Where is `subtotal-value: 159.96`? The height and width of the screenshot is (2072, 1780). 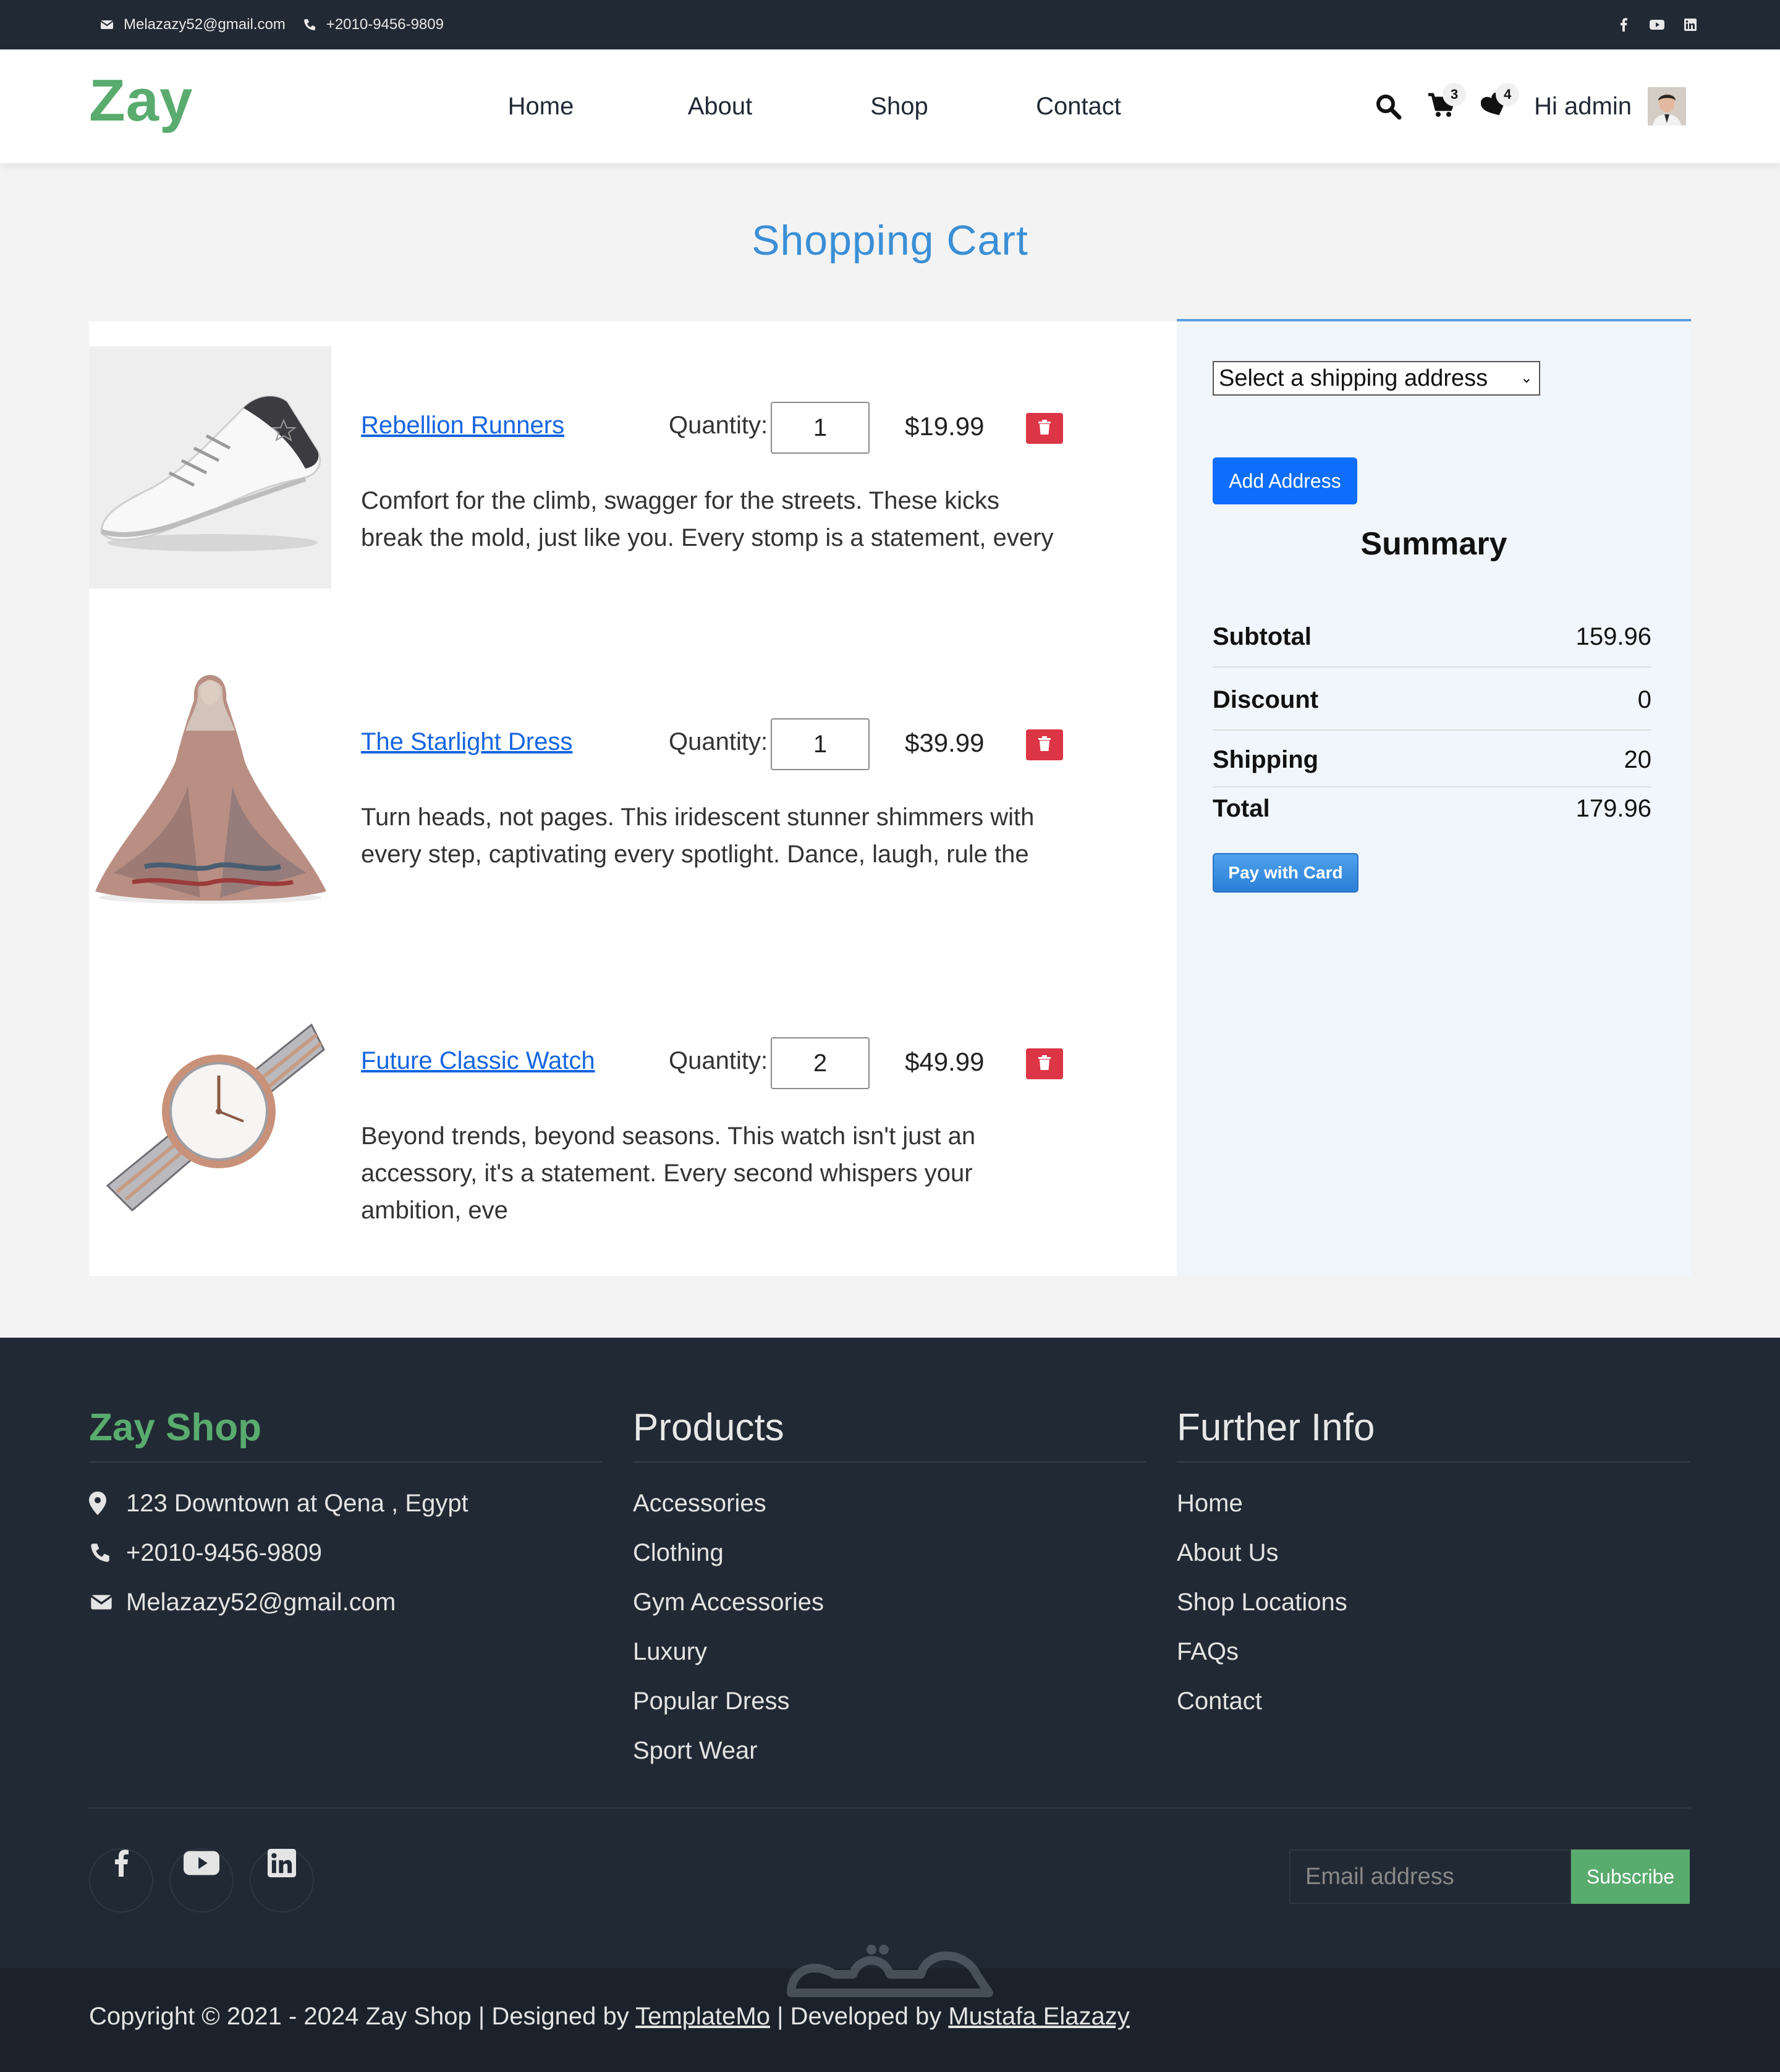 subtotal-value: 159.96 is located at coordinates (1613, 636).